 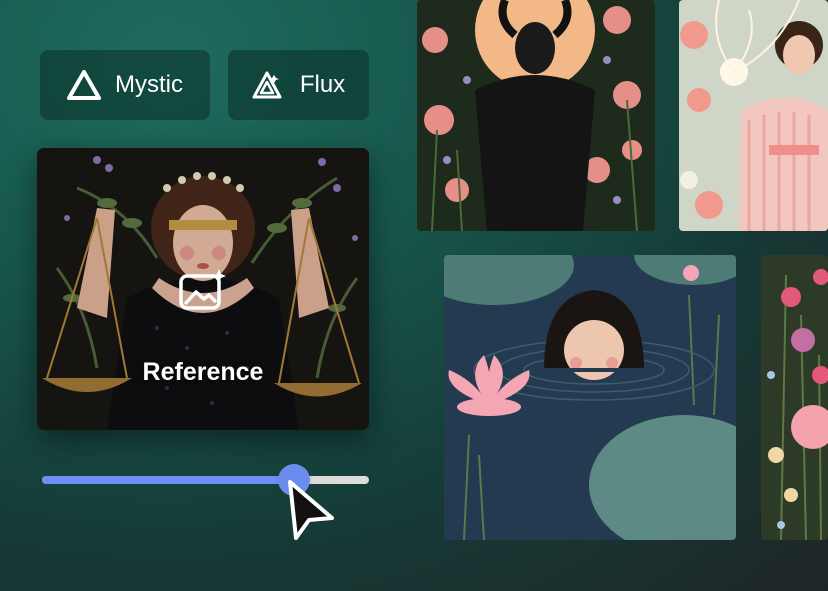 I want to click on flux-label: Flux, so click(x=322, y=84).